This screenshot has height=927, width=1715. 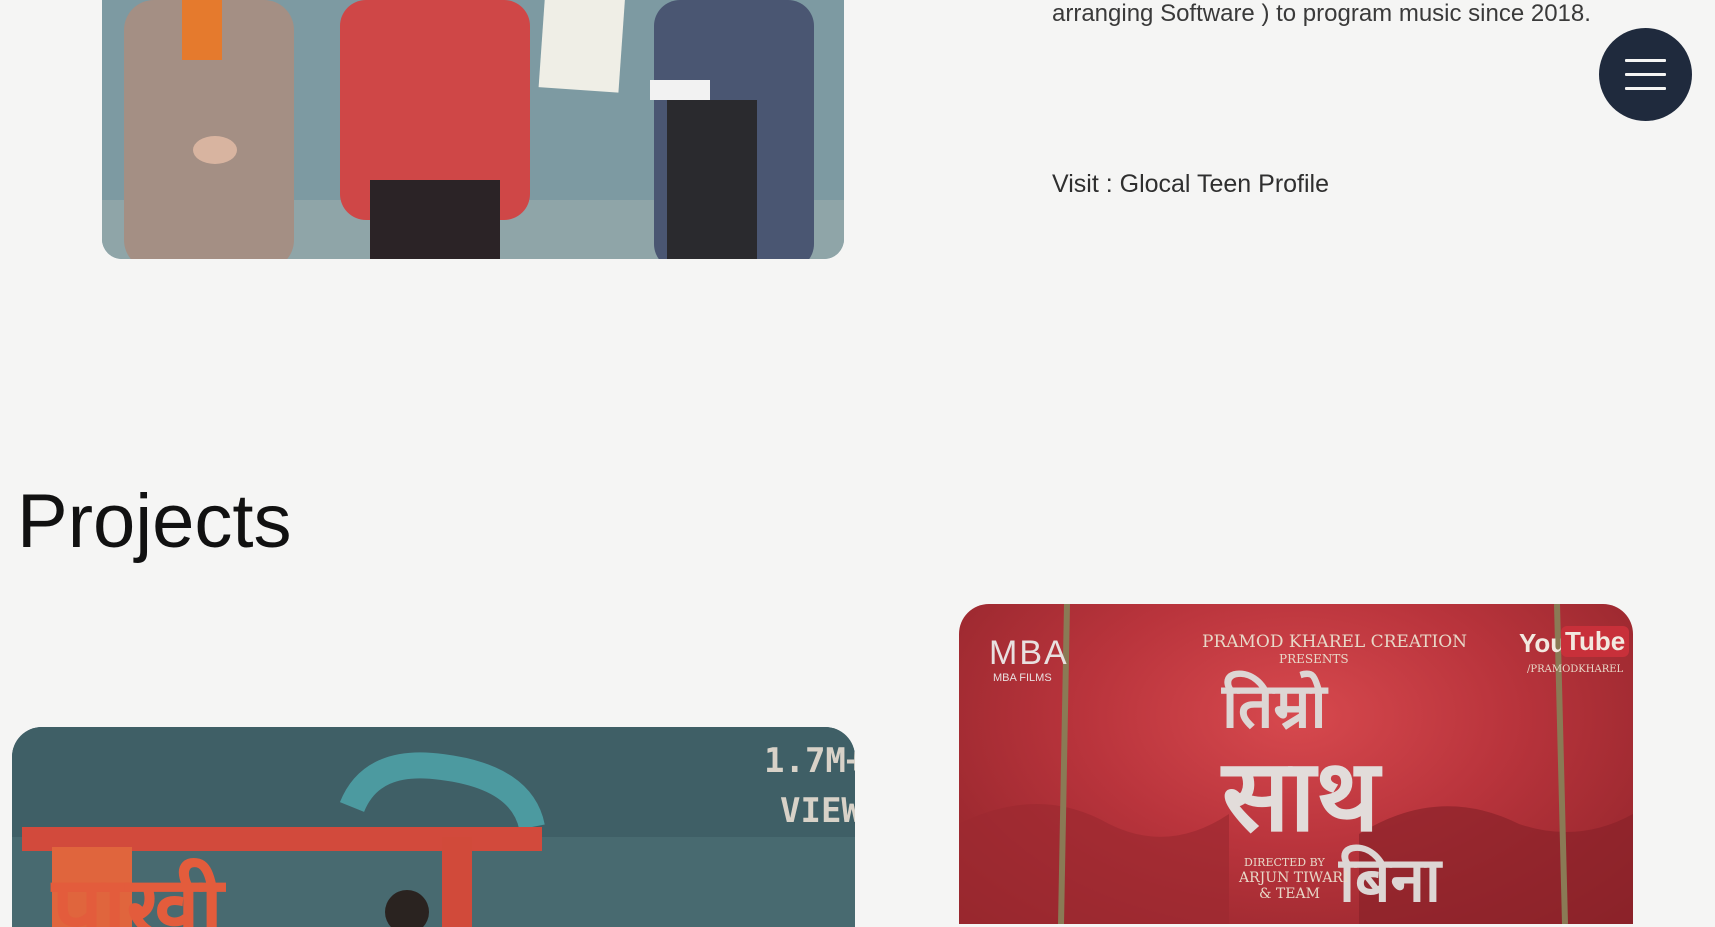 What do you see at coordinates (154, 521) in the screenshot?
I see `projects-heading: Projects` at bounding box center [154, 521].